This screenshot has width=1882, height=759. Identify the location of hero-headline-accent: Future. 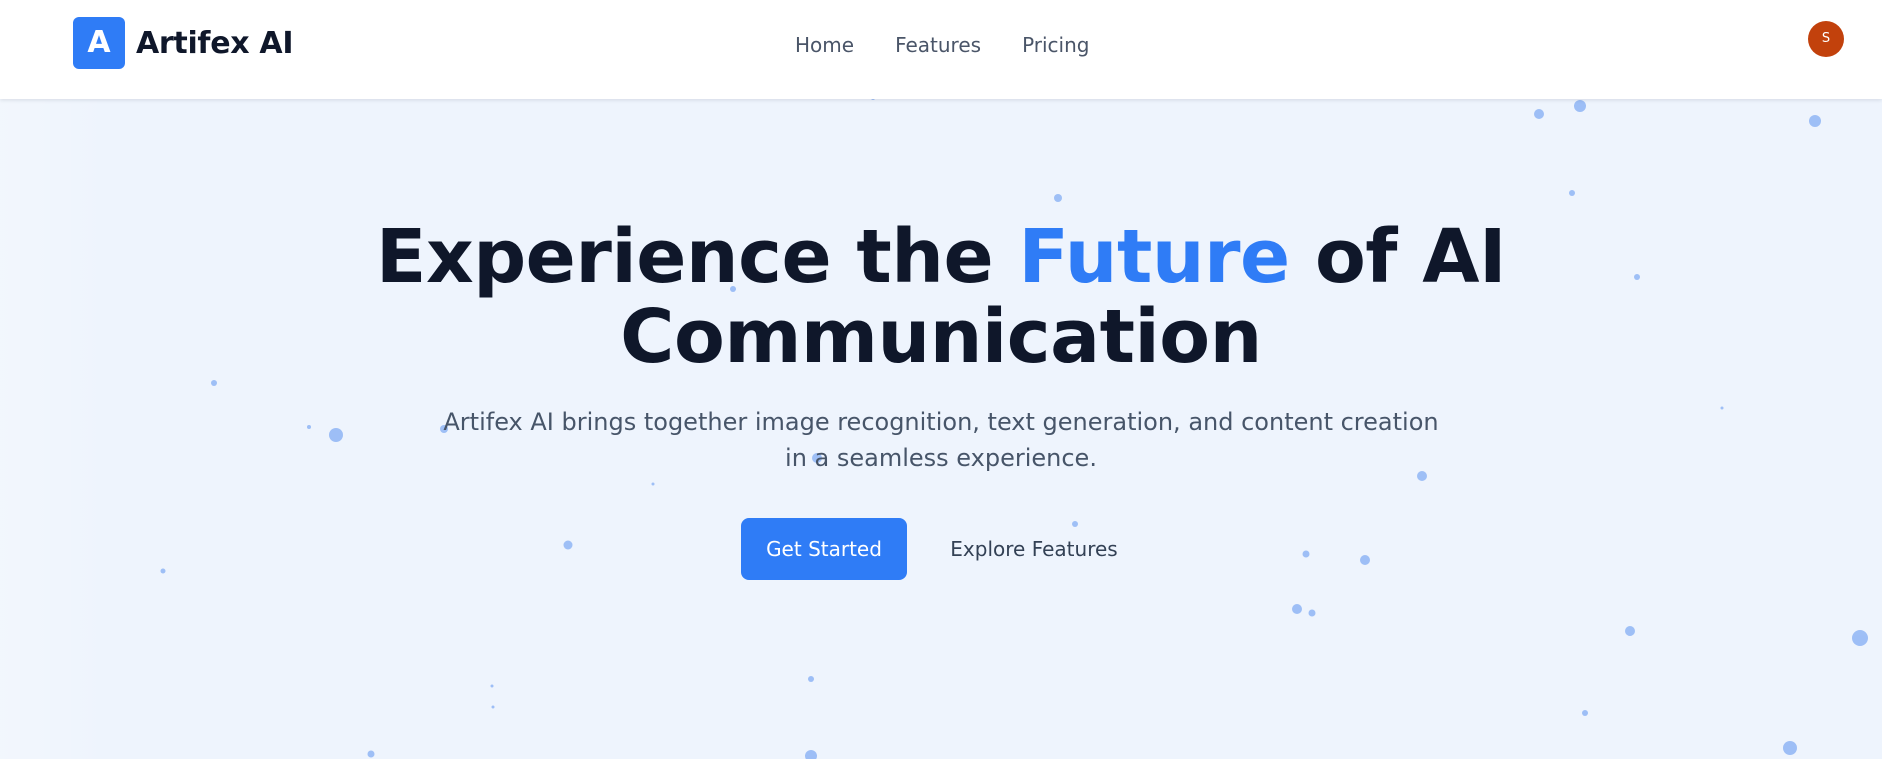
(1154, 257).